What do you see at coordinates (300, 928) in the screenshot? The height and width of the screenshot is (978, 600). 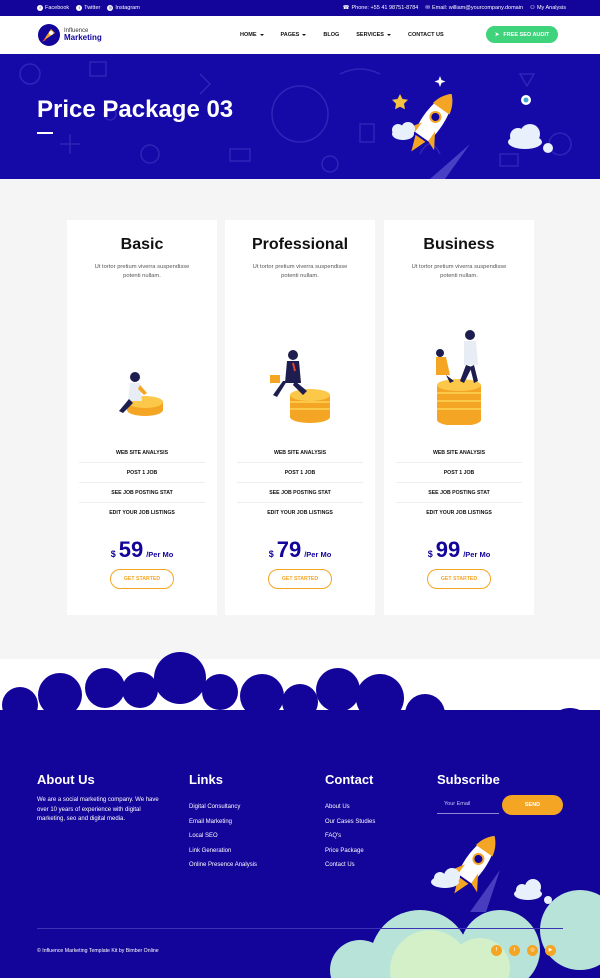 I see `footer-divider` at bounding box center [300, 928].